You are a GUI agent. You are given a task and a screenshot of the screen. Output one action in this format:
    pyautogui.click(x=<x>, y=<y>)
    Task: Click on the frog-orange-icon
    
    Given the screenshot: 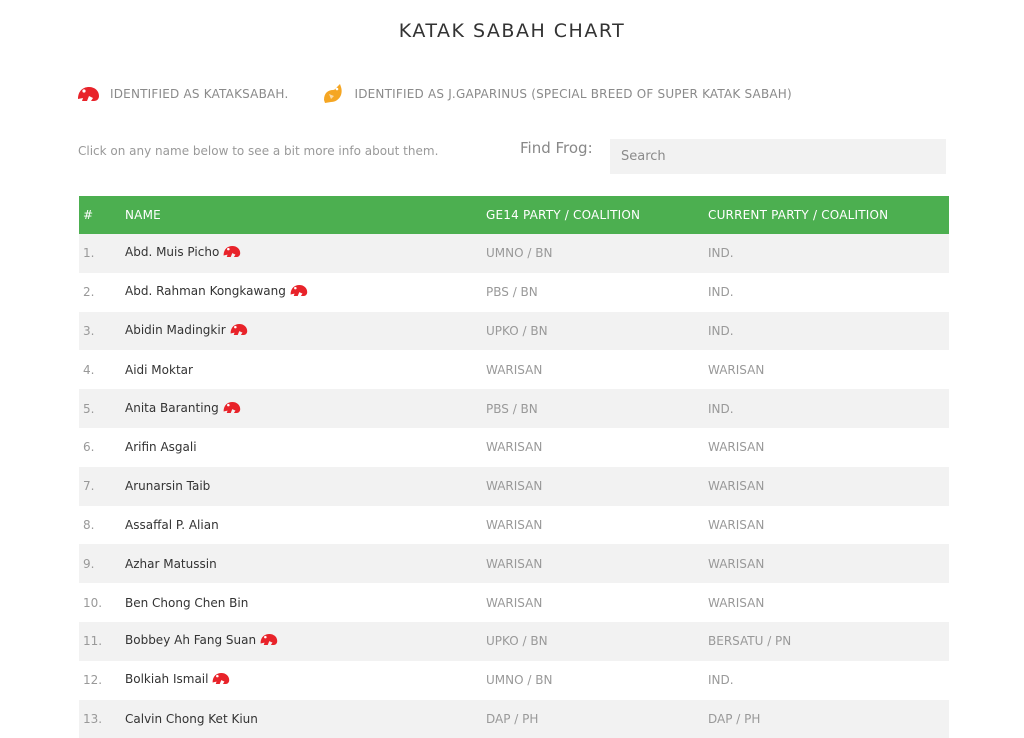 What is the action you would take?
    pyautogui.click(x=333, y=93)
    